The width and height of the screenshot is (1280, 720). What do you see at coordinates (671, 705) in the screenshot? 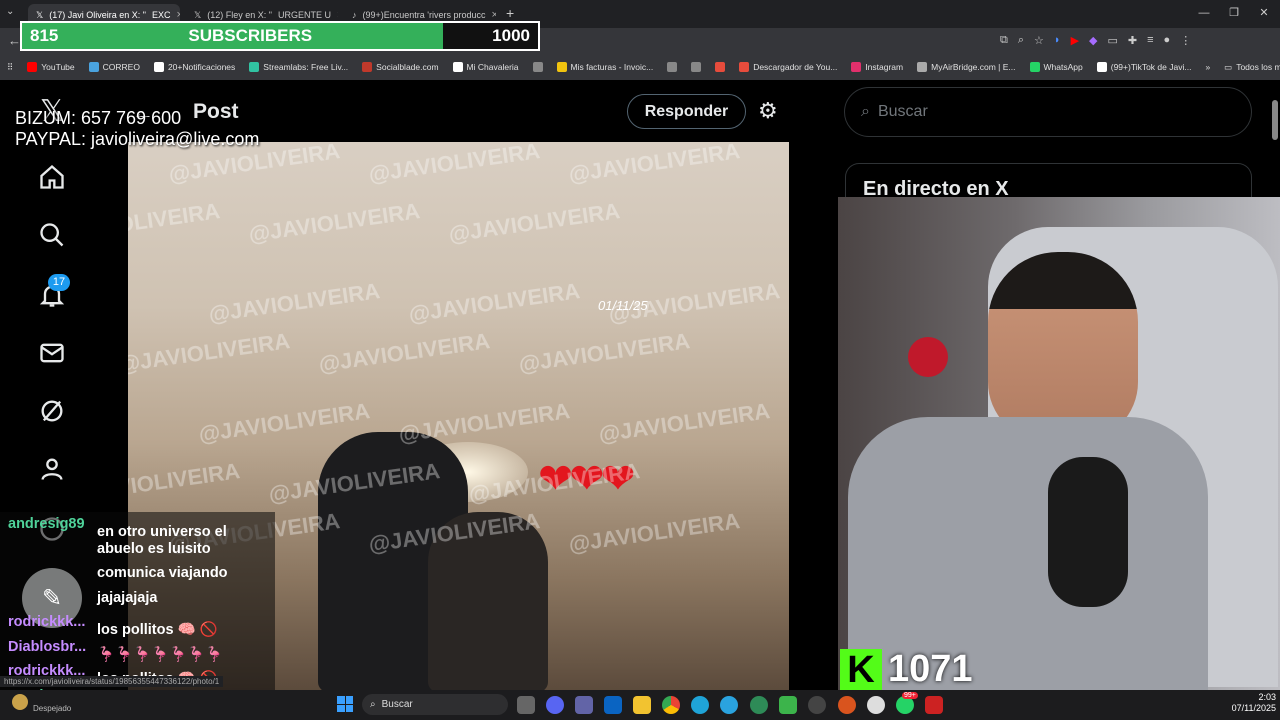
I see `chrome-icon` at bounding box center [671, 705].